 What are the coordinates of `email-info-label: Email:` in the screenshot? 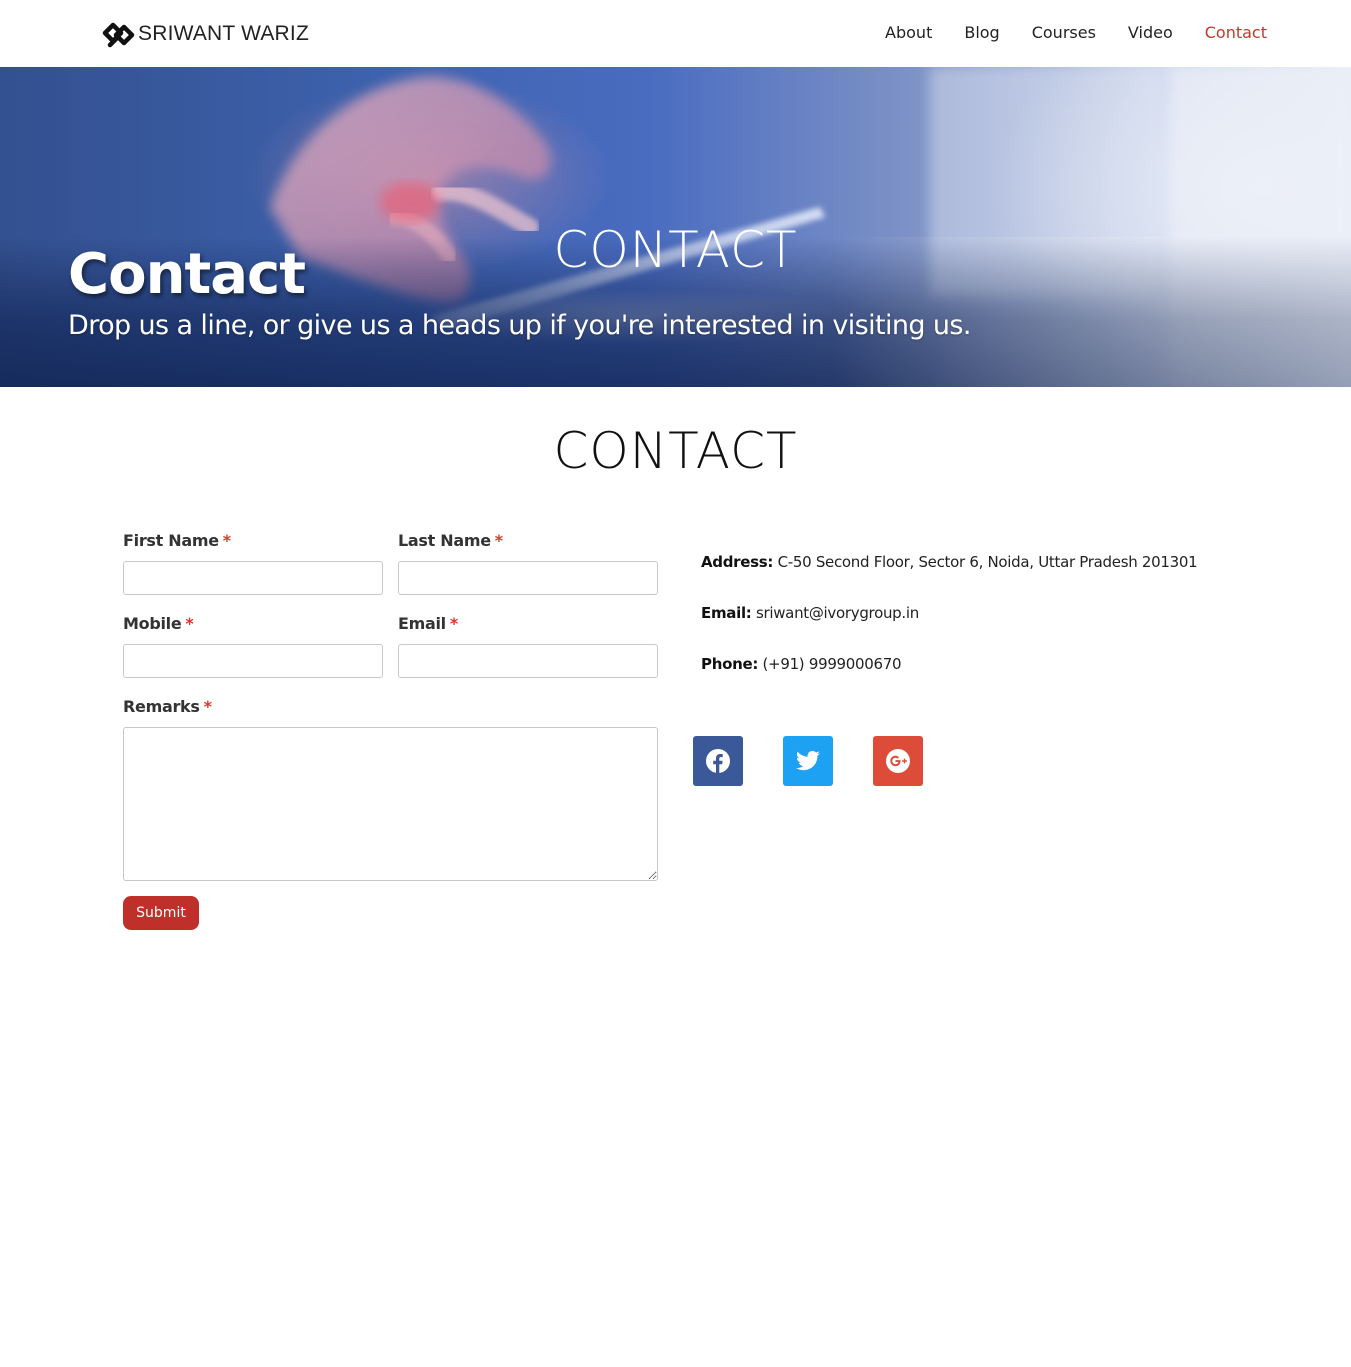 It's located at (726, 613).